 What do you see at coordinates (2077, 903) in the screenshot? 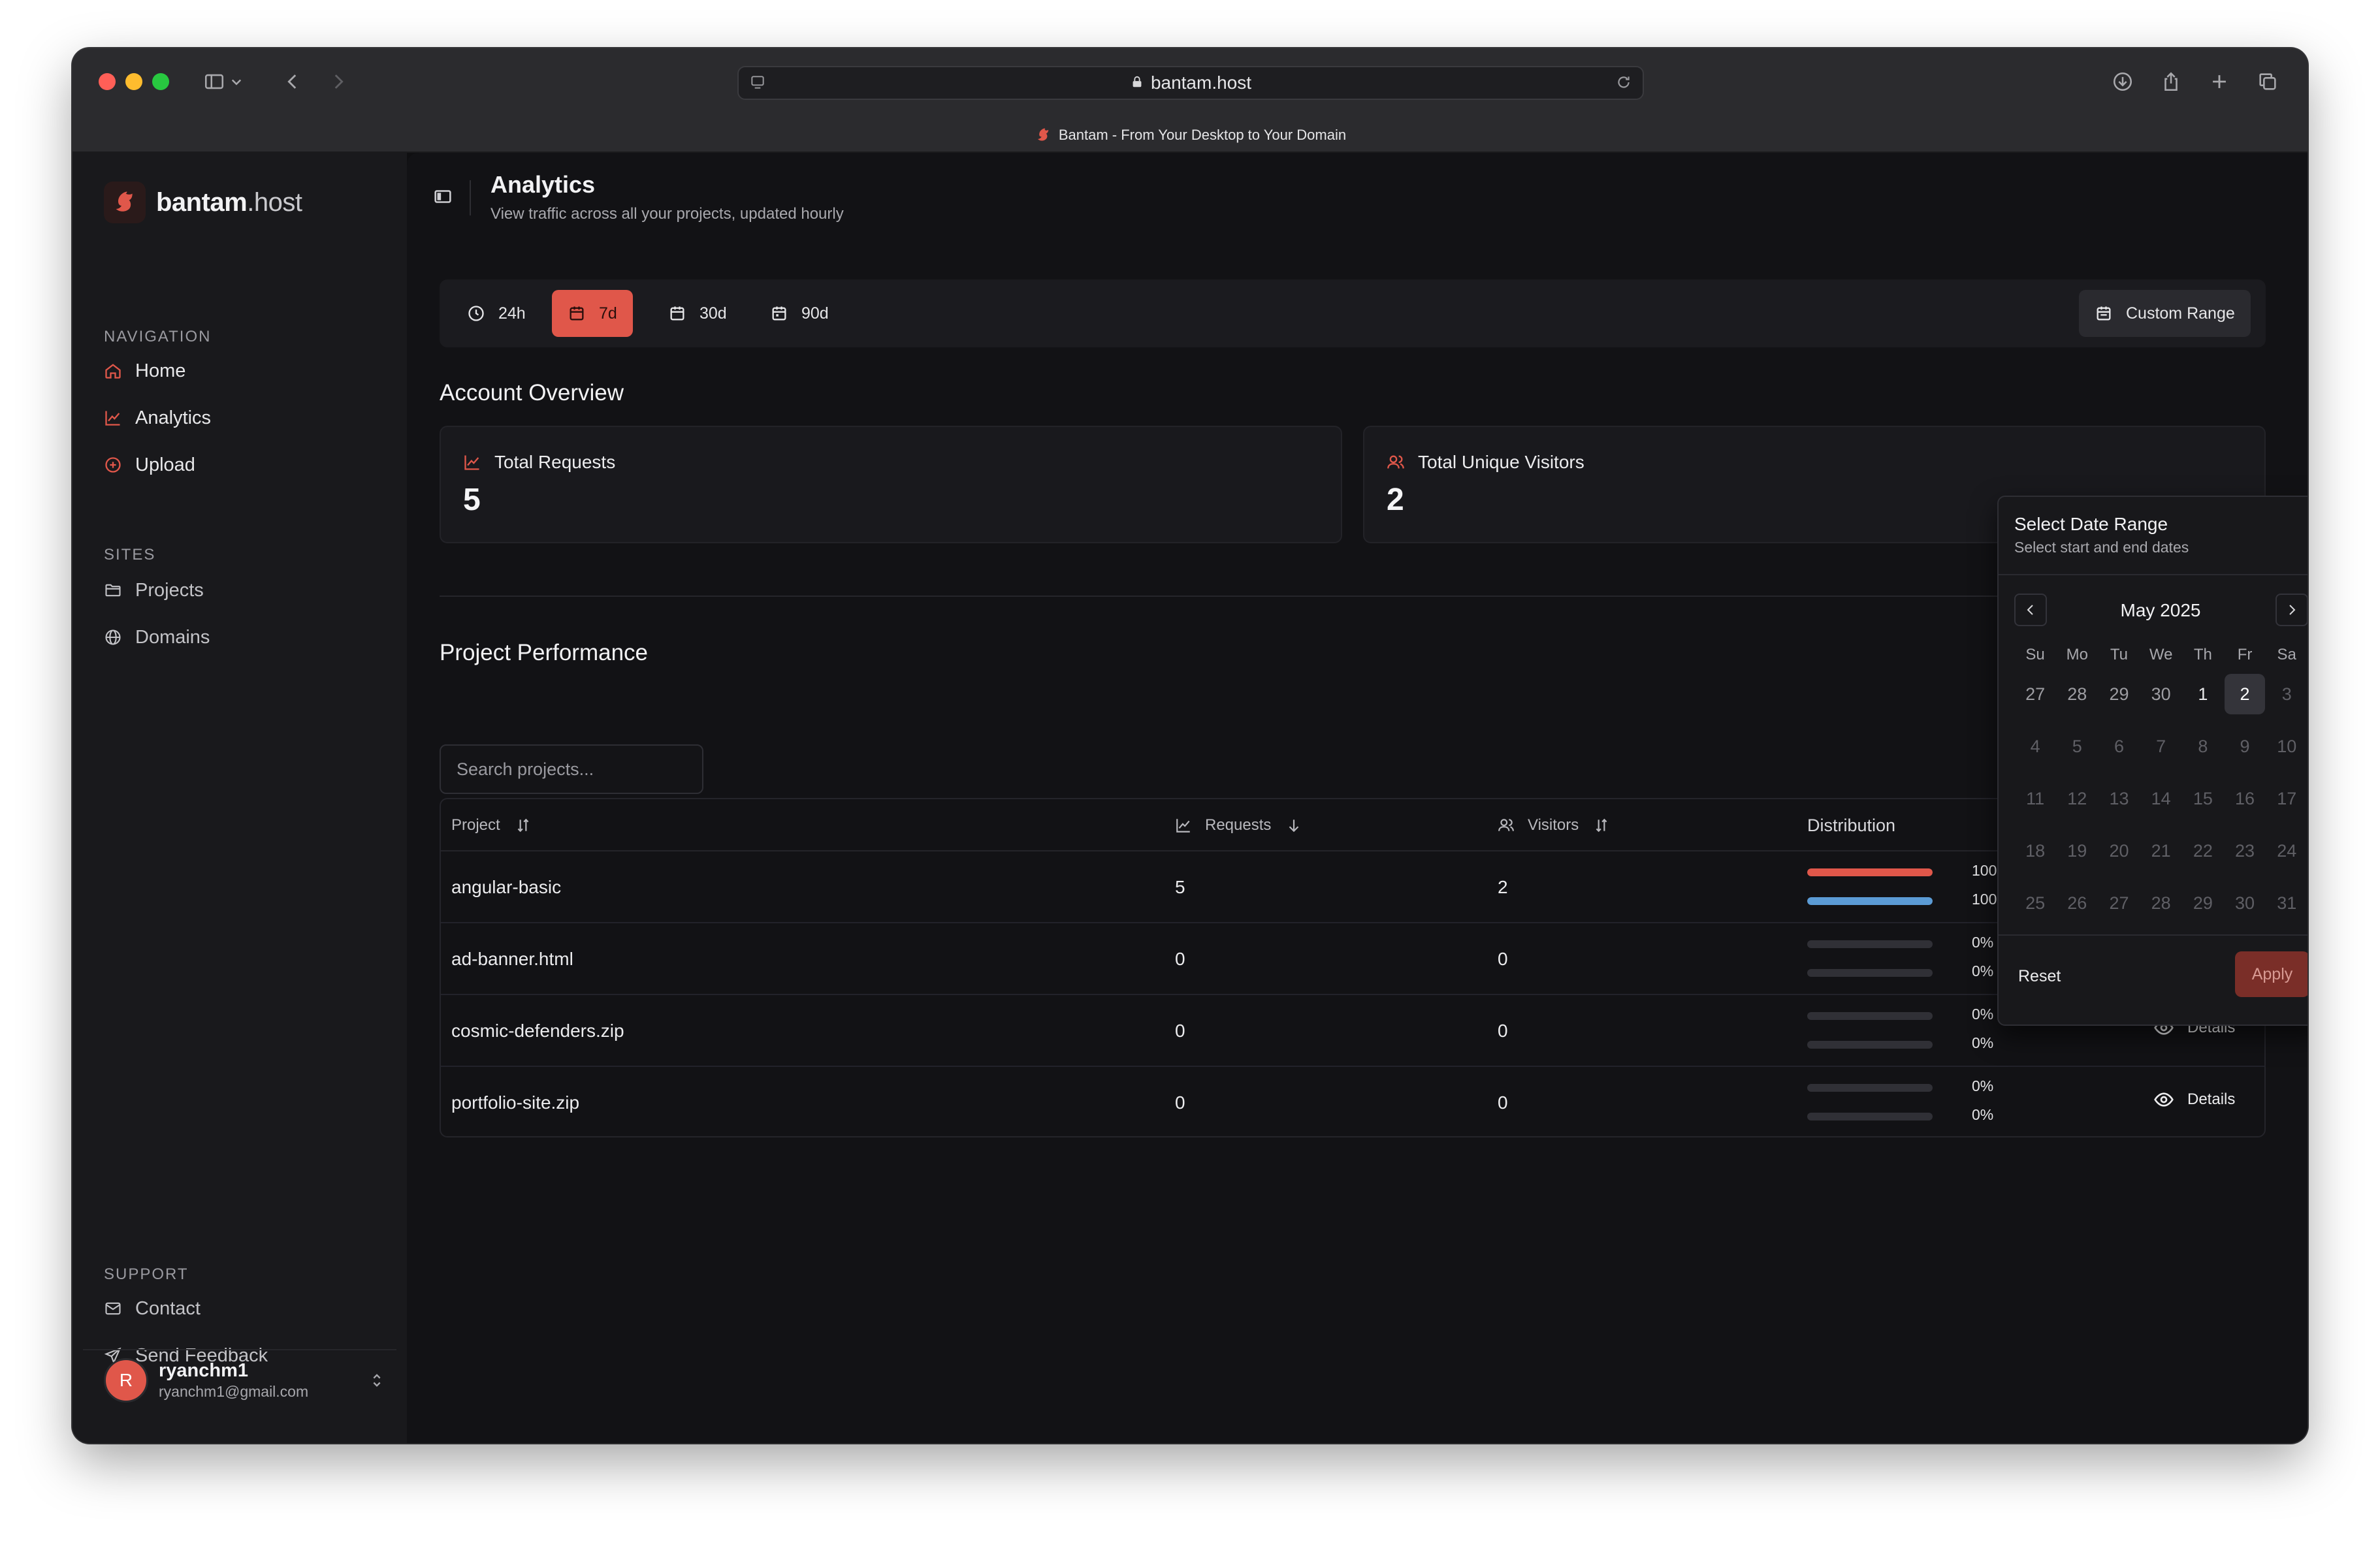
I see `calendar-day: 26` at bounding box center [2077, 903].